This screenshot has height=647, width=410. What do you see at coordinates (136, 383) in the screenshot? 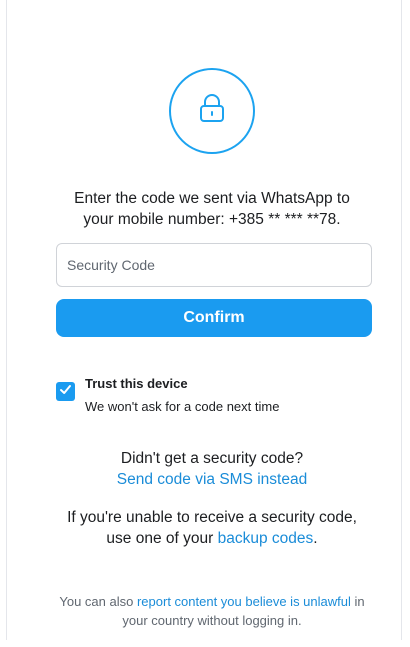
I see `trust-device-label: Trust this device` at bounding box center [136, 383].